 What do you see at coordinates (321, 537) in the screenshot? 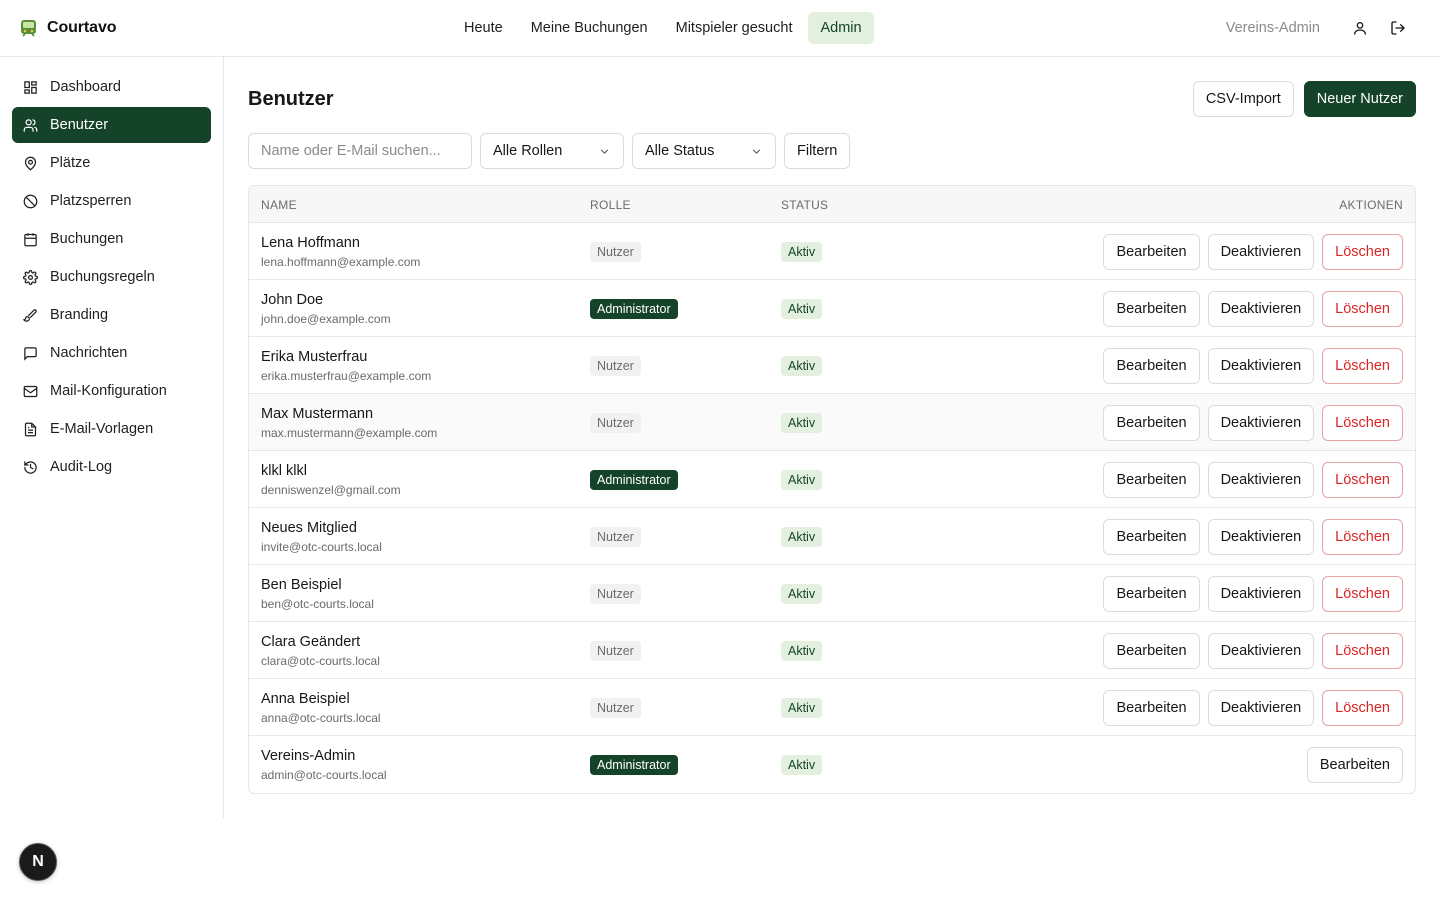
I see `user-cell: Neues Mitglied invite@otc-courts.local` at bounding box center [321, 537].